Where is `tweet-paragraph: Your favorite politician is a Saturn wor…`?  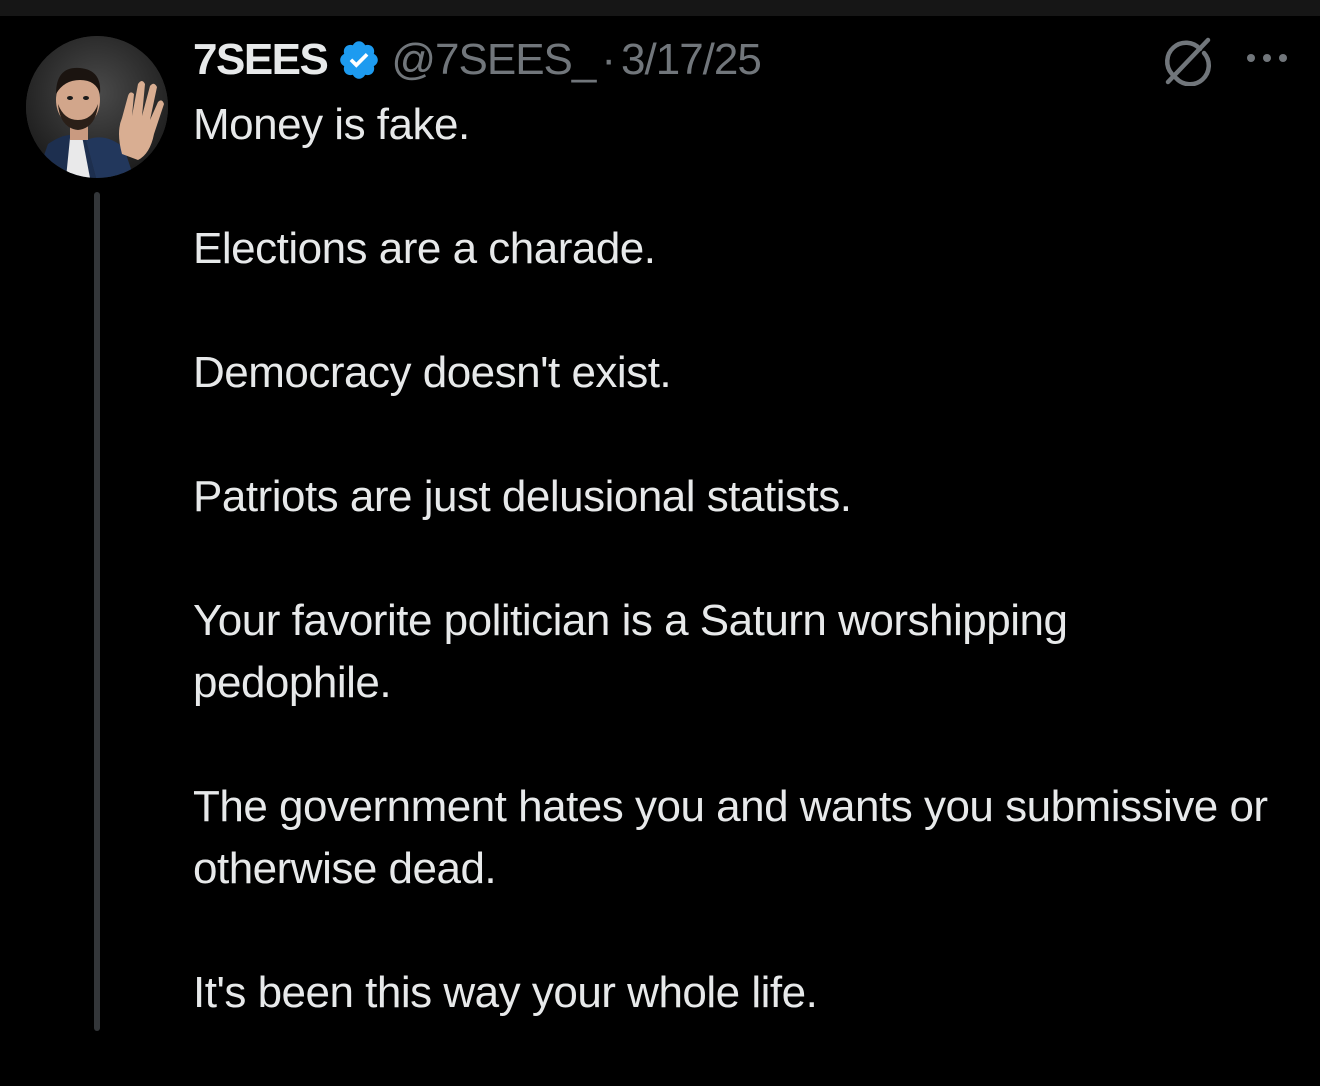 tweet-paragraph: Your favorite politician is a Saturn wor… is located at coordinates (630, 651).